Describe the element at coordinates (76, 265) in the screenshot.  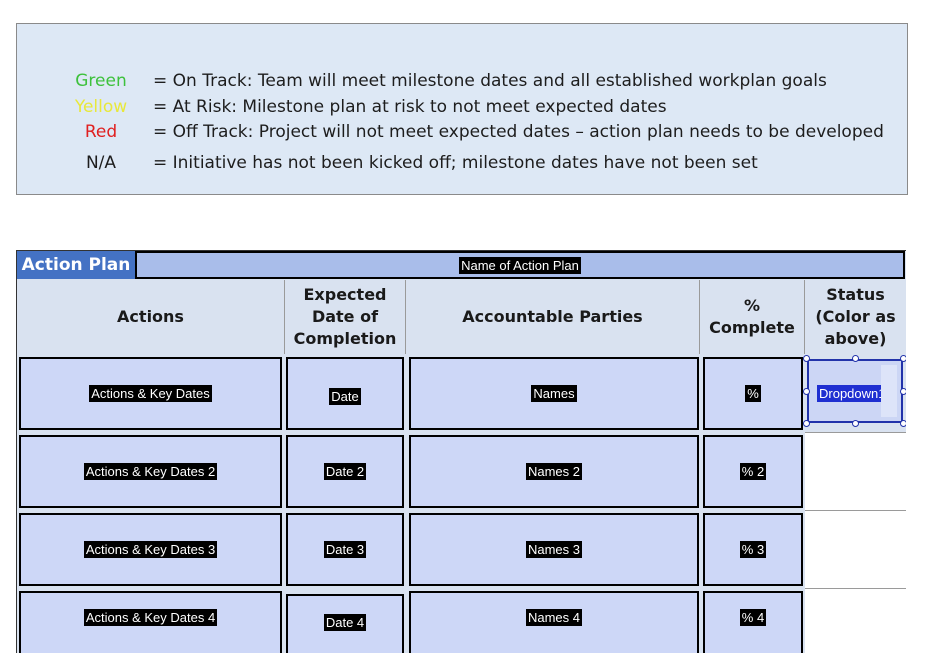
I see `action-plan-title: Action Plan` at that location.